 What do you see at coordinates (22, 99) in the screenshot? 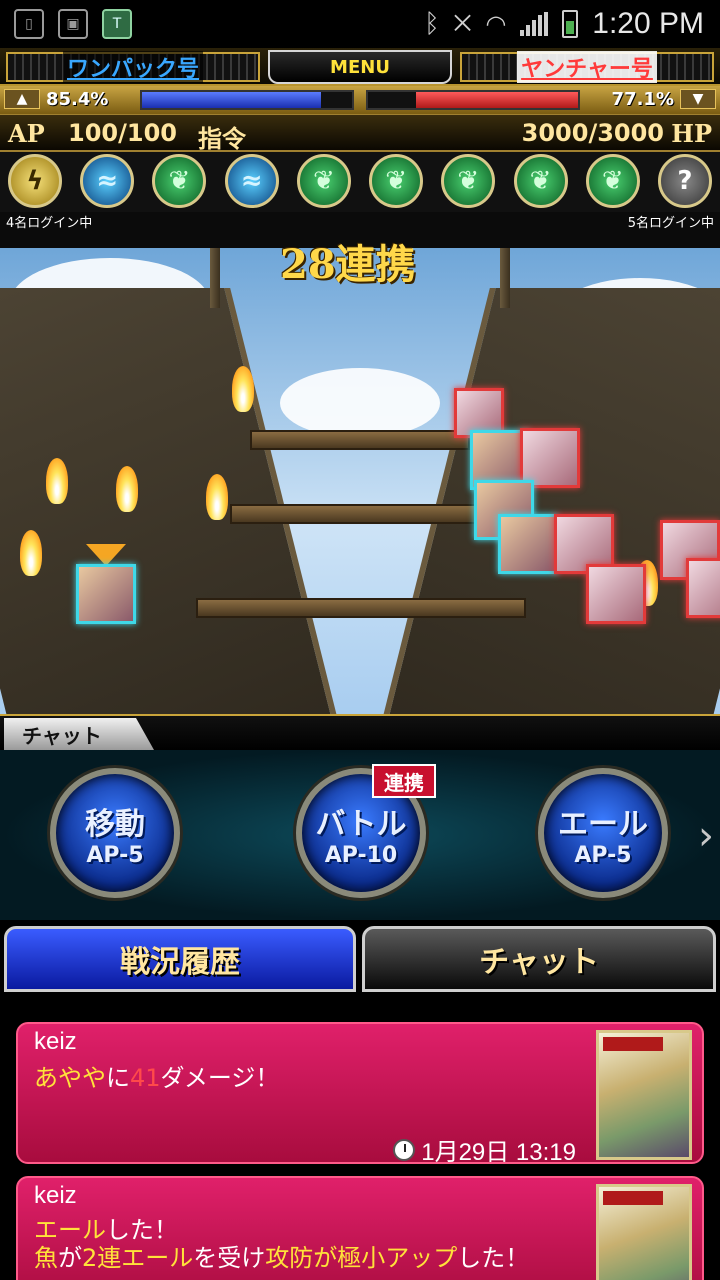
I see `scroll-up-icon: ▲` at bounding box center [22, 99].